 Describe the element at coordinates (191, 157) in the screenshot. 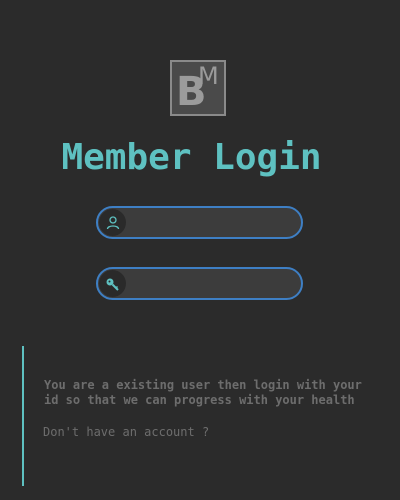

I see `page-title: Member Login` at that location.